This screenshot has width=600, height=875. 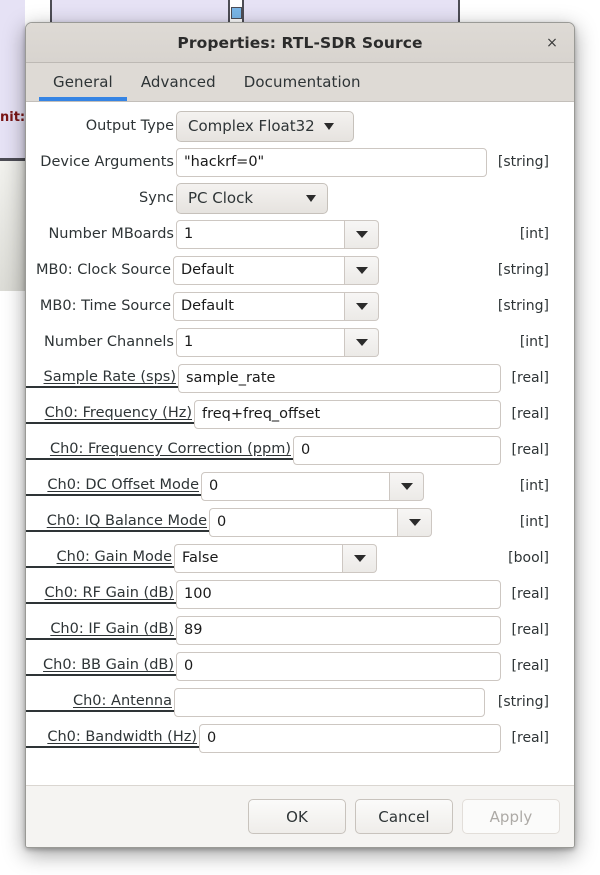 I want to click on property-row: Sync PC Clock, so click(x=300, y=198).